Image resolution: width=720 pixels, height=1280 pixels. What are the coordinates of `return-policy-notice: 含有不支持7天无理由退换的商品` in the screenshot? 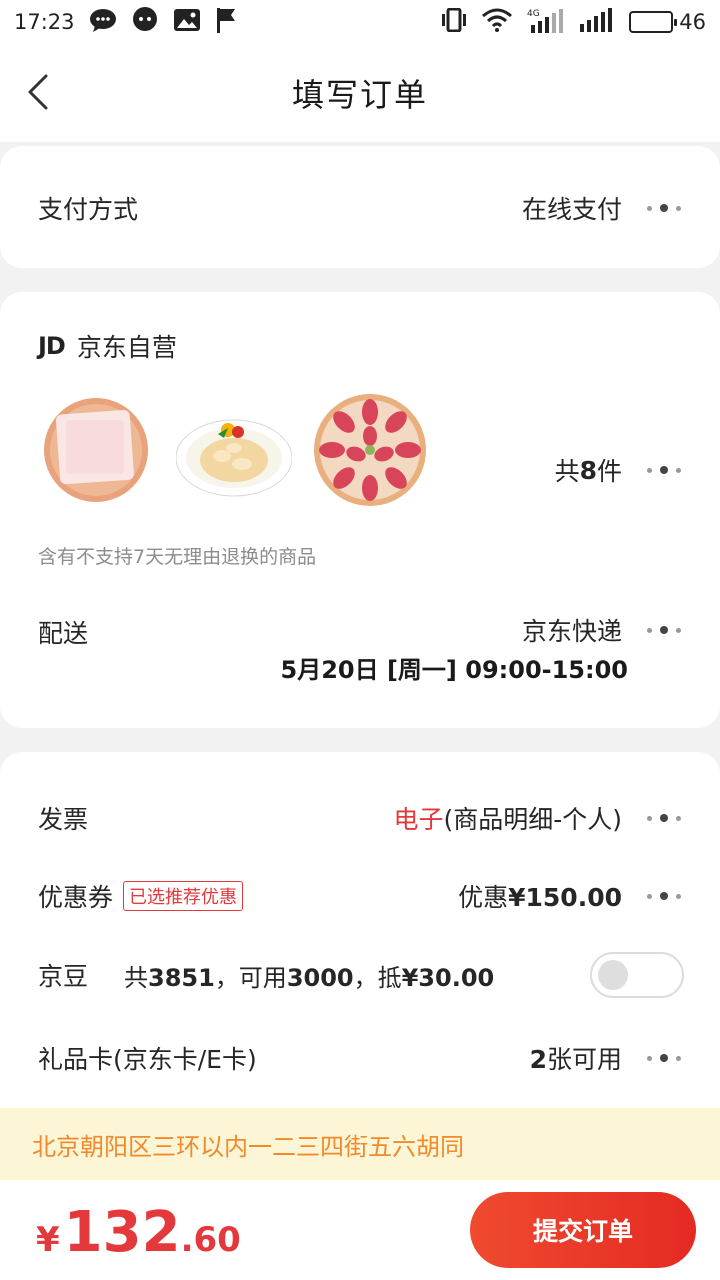 It's located at (177, 557).